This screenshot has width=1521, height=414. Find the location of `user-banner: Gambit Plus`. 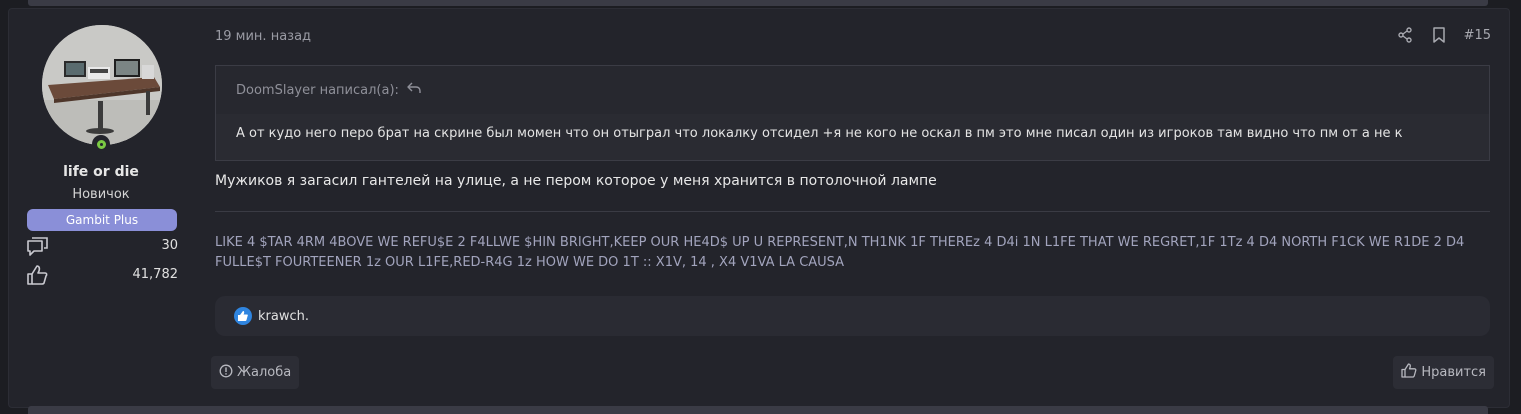

user-banner: Gambit Plus is located at coordinates (102, 220).